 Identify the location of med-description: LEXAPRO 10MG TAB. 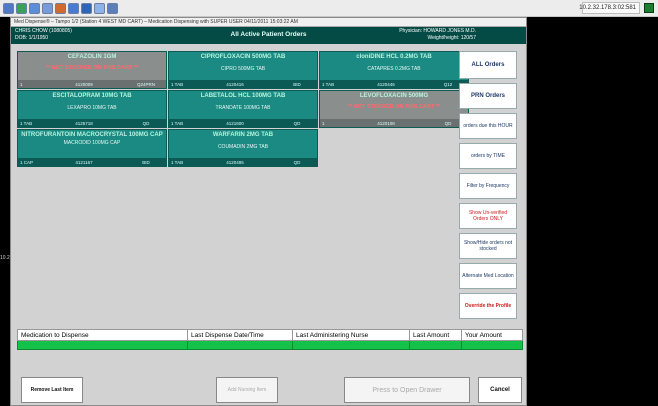
(92, 108).